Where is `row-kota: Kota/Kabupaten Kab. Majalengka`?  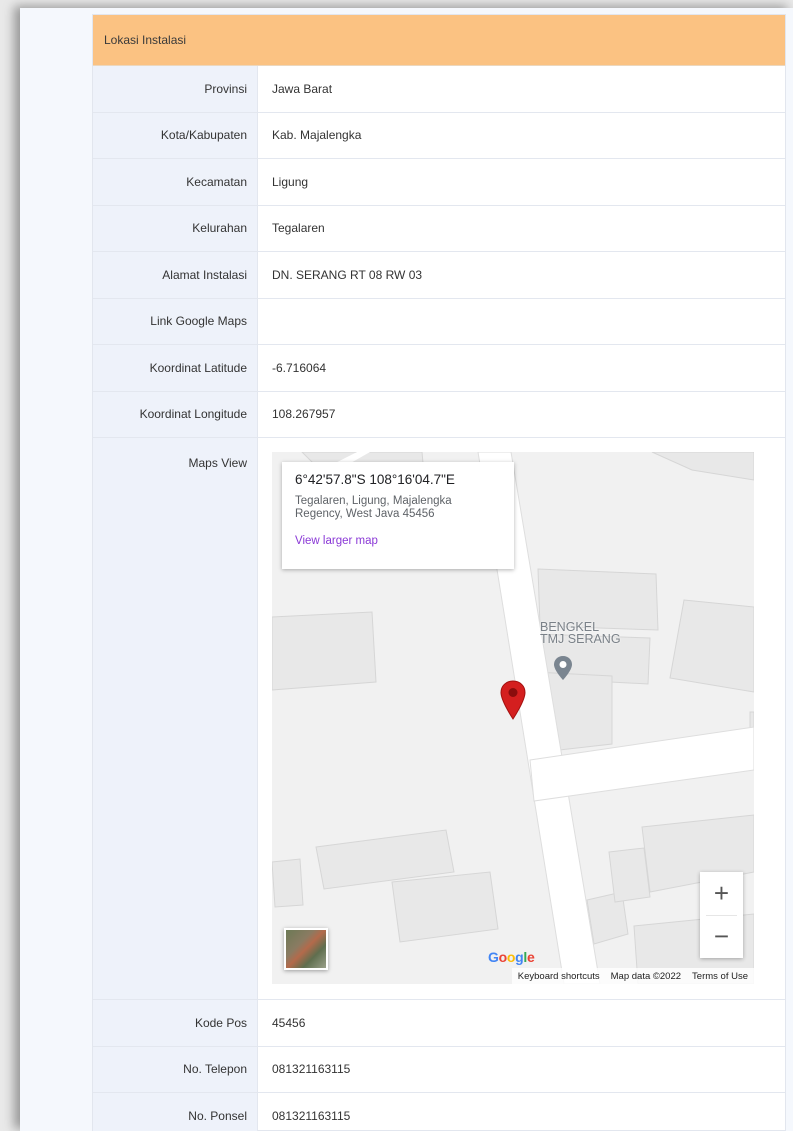
row-kota: Kota/Kabupaten Kab. Majalengka is located at coordinates (439, 135).